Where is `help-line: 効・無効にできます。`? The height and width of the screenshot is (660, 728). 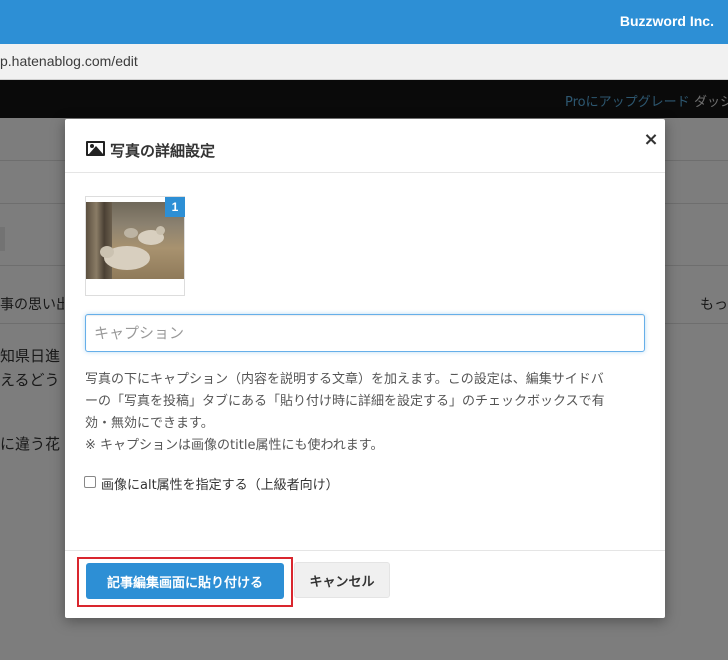
help-line: 効・無効にできます。 is located at coordinates (149, 423).